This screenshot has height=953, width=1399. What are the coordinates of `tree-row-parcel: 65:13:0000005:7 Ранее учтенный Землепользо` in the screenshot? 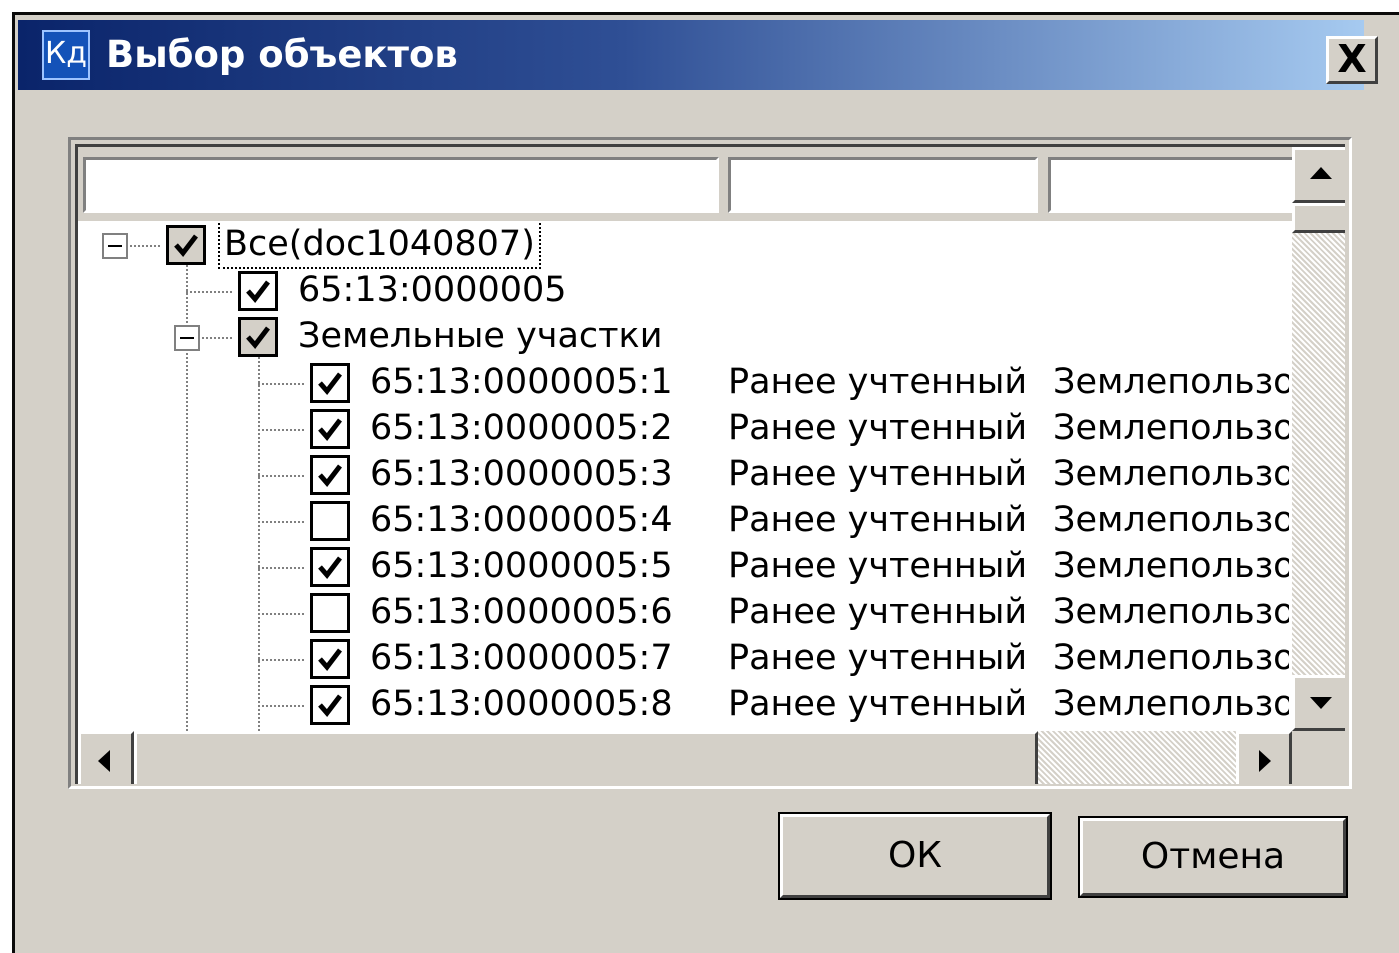 It's located at (685, 658).